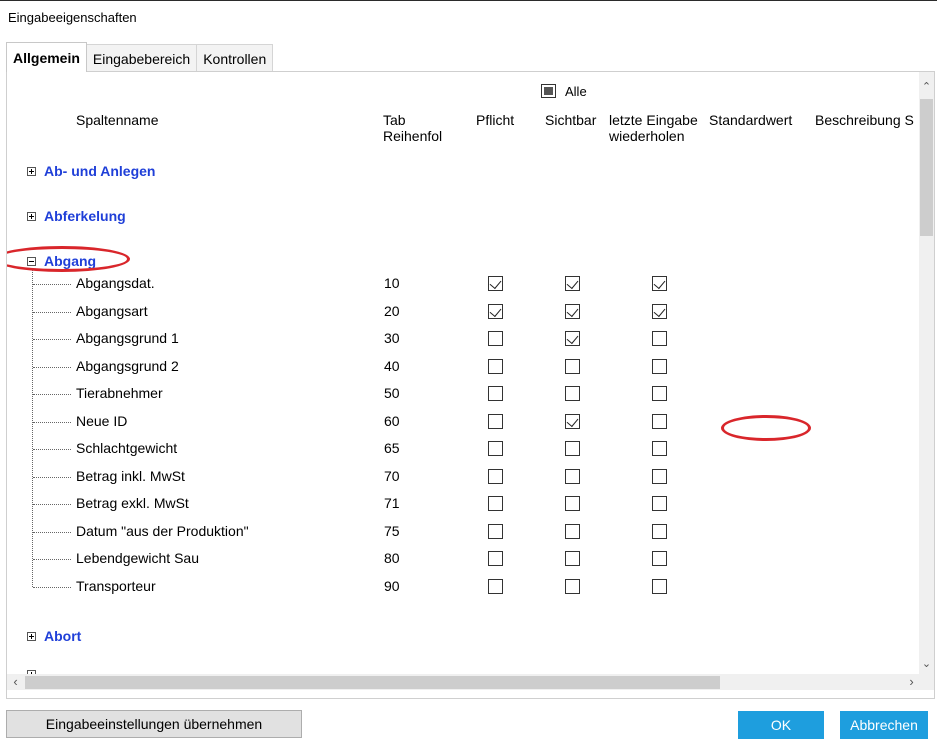  Describe the element at coordinates (926, 86) in the screenshot. I see `scroll-up-icon: ⌃` at that location.